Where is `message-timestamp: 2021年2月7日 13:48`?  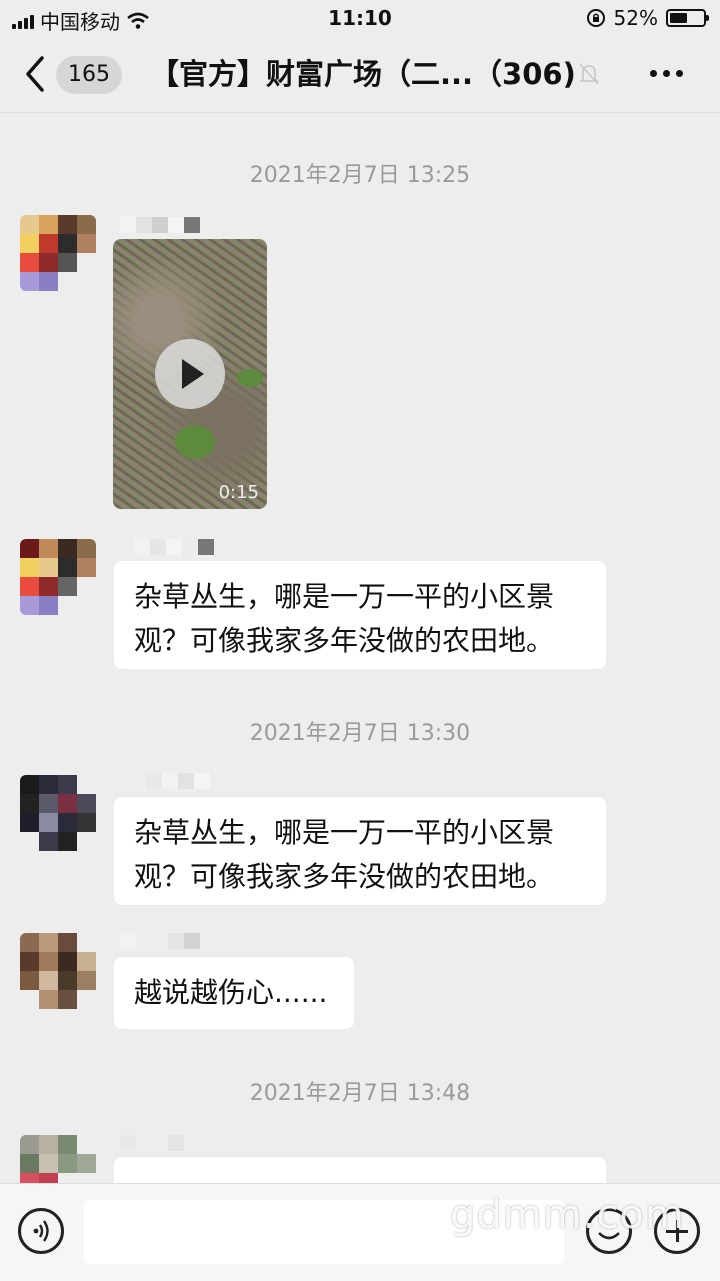
message-timestamp: 2021年2月7日 13:48 is located at coordinates (360, 1093).